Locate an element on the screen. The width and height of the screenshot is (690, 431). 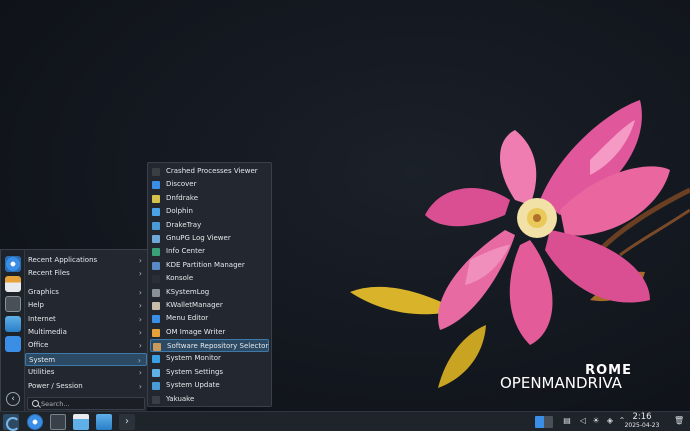
menu-editor-icon is located at coordinates (156, 319).